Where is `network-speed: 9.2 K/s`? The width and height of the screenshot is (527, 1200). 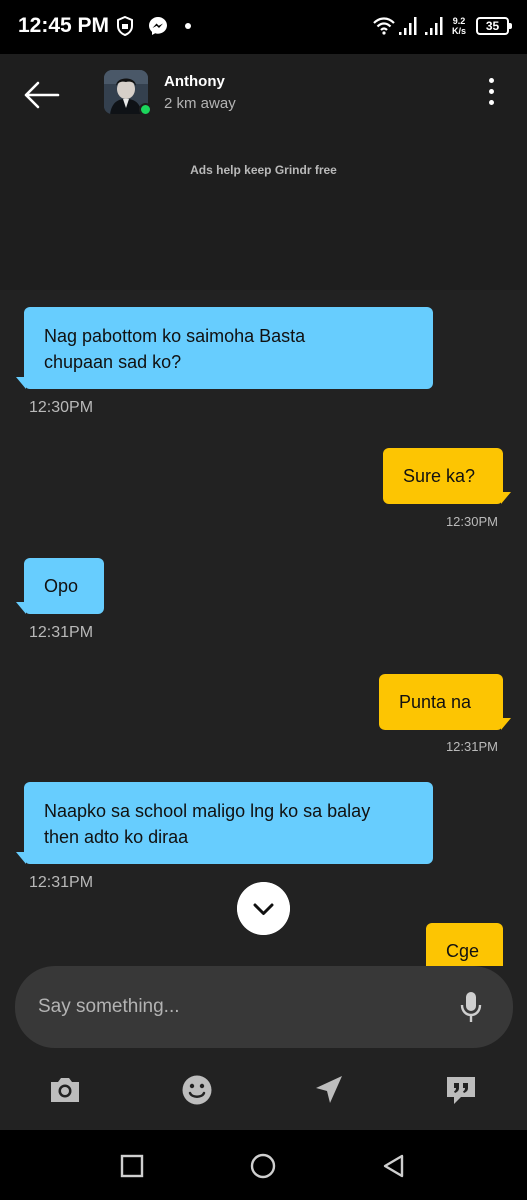 network-speed: 9.2 K/s is located at coordinates (459, 26).